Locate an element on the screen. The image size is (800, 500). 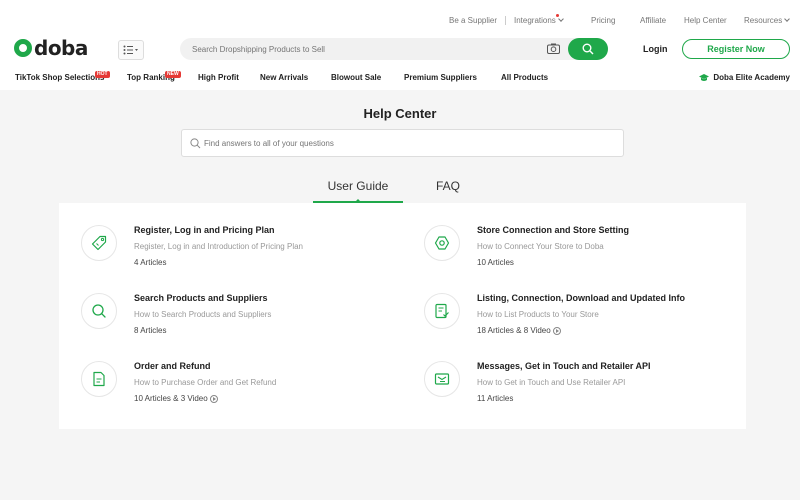
topic-count: 4 Articles is located at coordinates (150, 262).